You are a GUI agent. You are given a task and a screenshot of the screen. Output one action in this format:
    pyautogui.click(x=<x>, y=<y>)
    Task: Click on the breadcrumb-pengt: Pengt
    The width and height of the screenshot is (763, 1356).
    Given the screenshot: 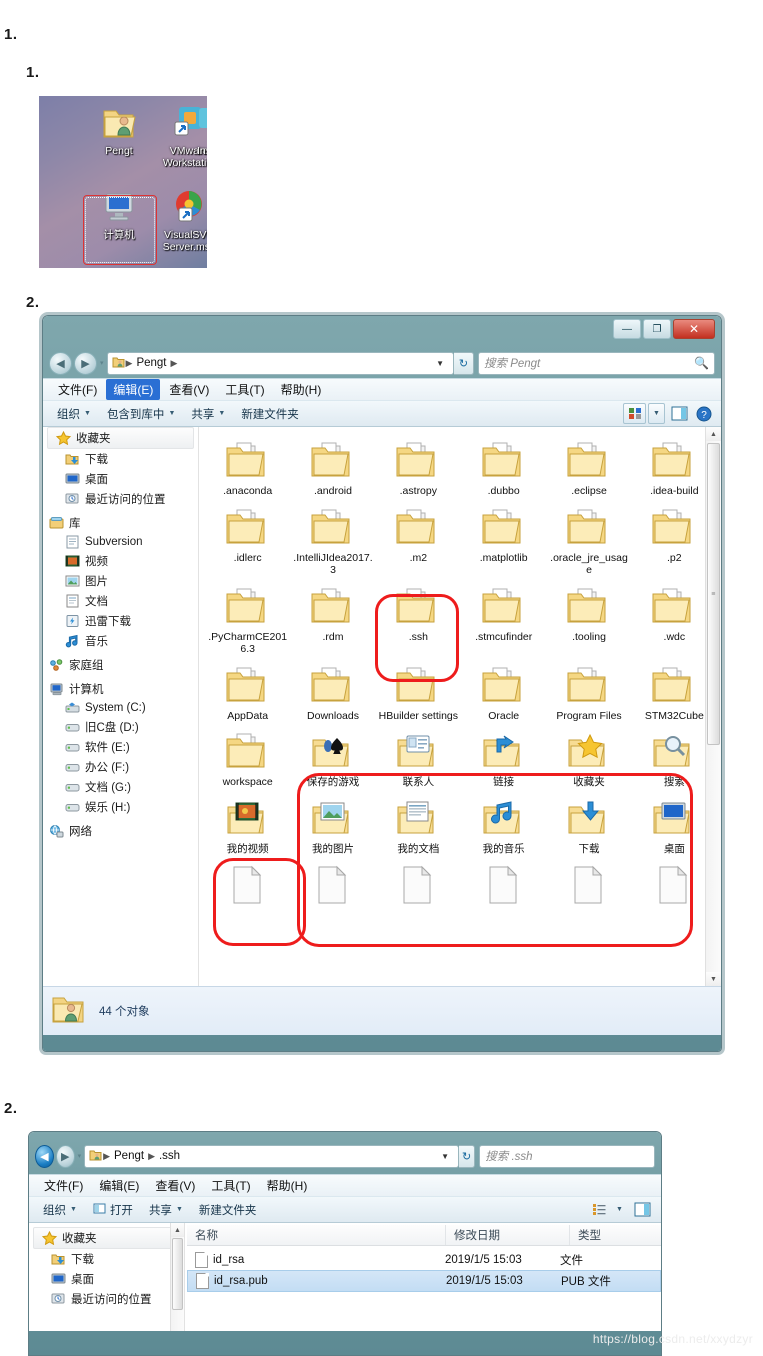 What is the action you would take?
    pyautogui.click(x=151, y=363)
    